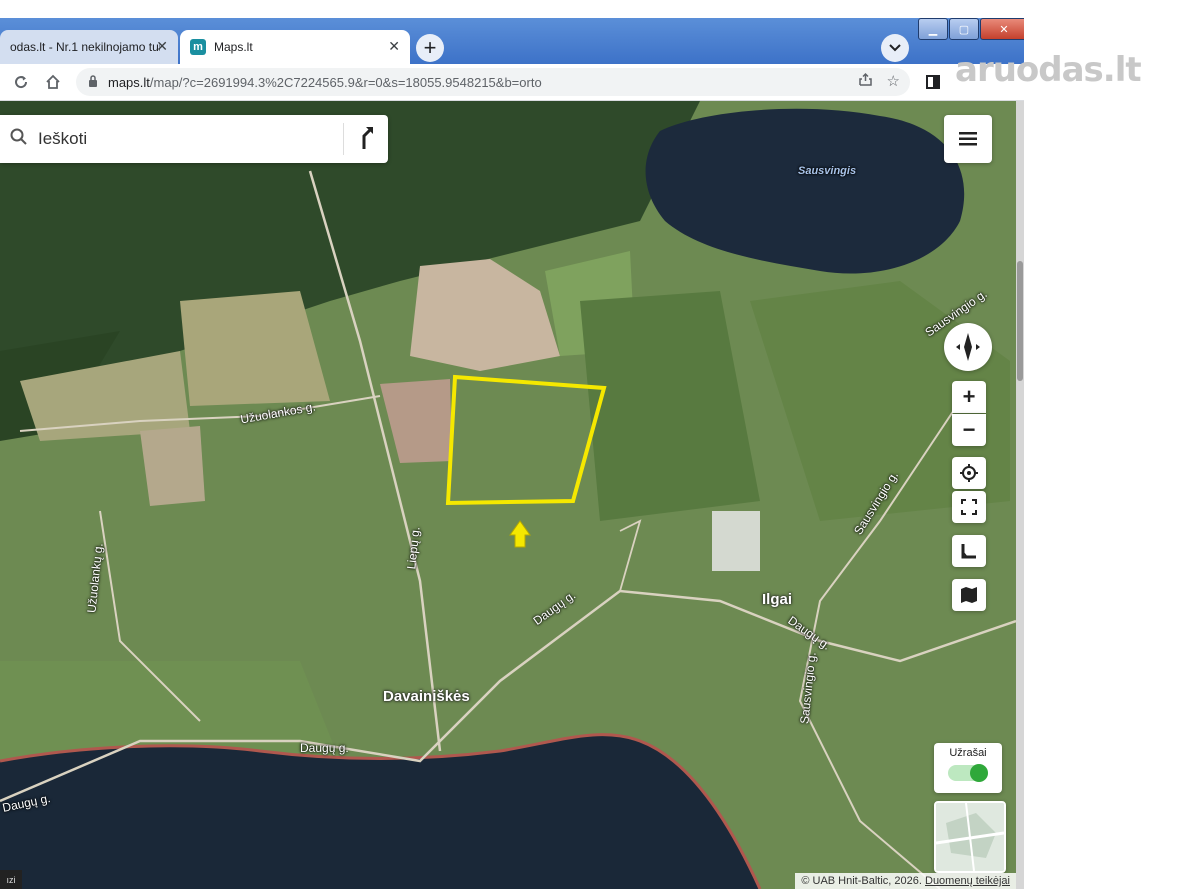 This screenshot has height=889, width=1200. Describe the element at coordinates (85, 47) in the screenshot. I see `tab-title: odas.lt - Nr.1 nekilnojamo tur` at that location.